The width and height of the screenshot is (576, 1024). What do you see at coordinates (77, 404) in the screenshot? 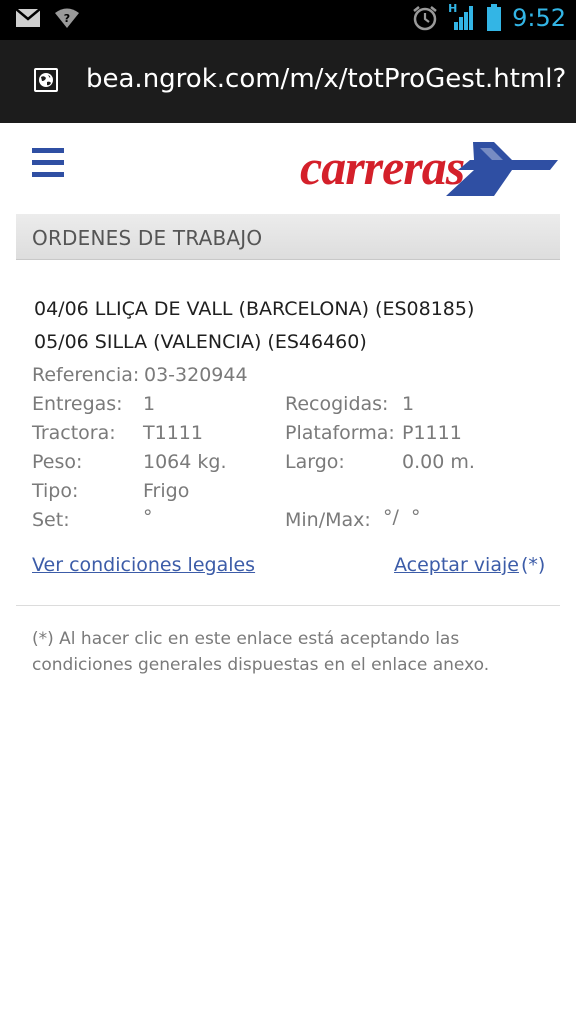
I see `deliveries-label: Entregas:` at bounding box center [77, 404].